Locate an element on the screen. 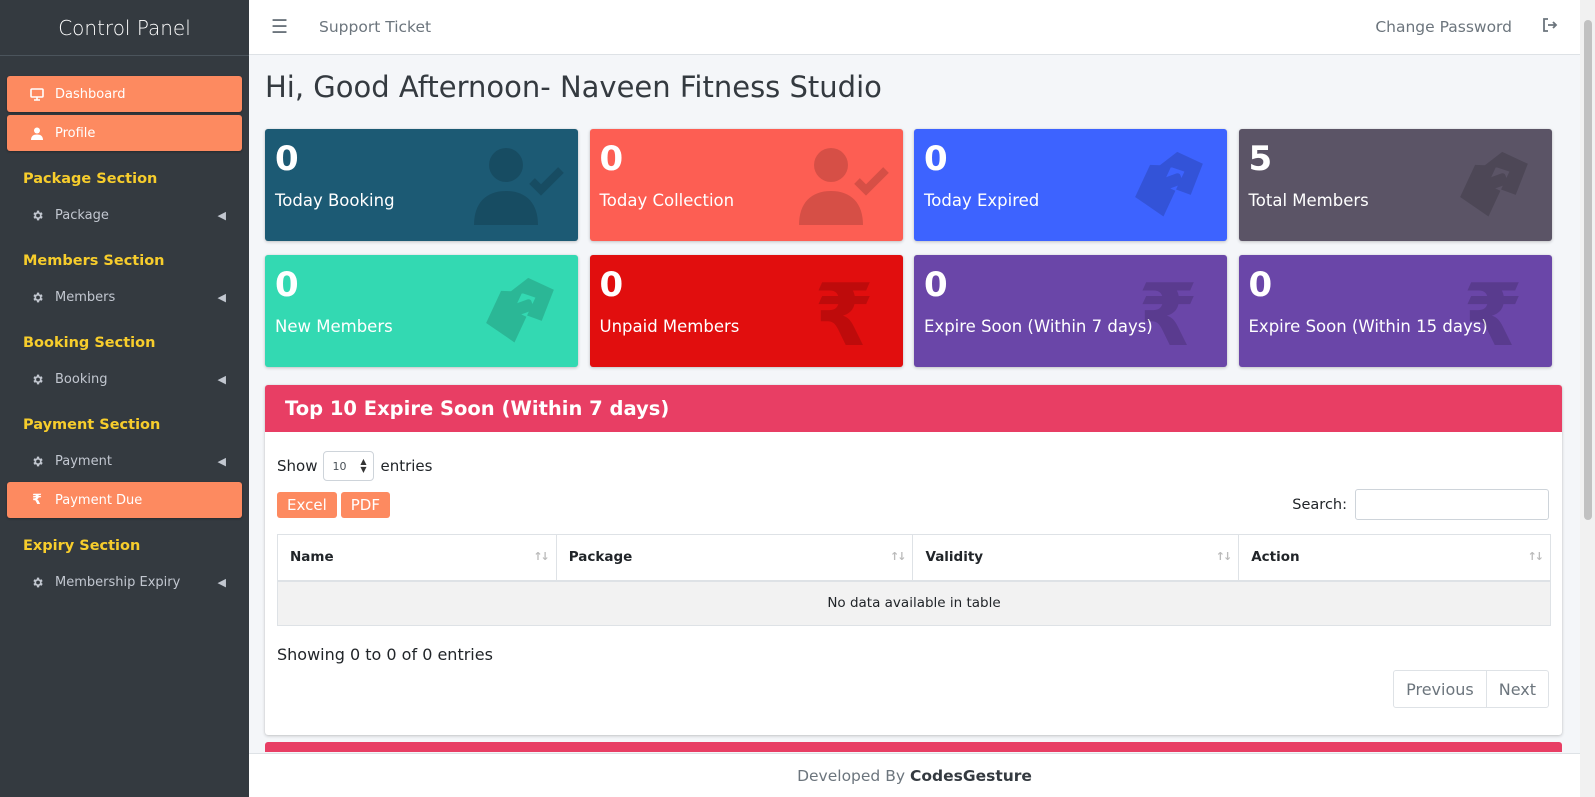  stat-box-new-members: 0 New Members is located at coordinates (421, 311).